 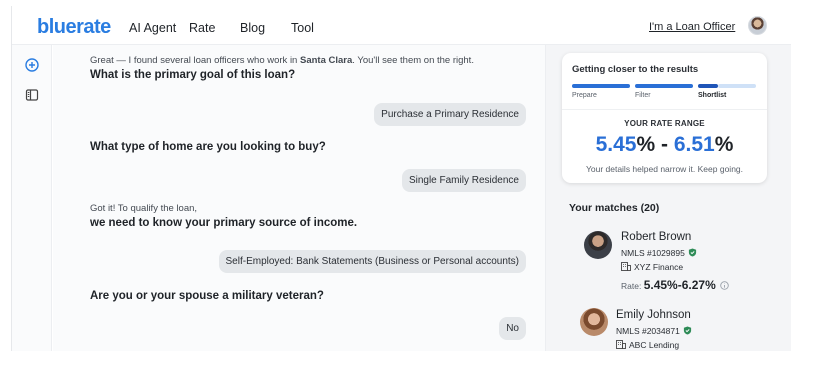 What do you see at coordinates (675, 285) in the screenshot?
I see `match-rate: Rate: 5.45%-6.27%` at bounding box center [675, 285].